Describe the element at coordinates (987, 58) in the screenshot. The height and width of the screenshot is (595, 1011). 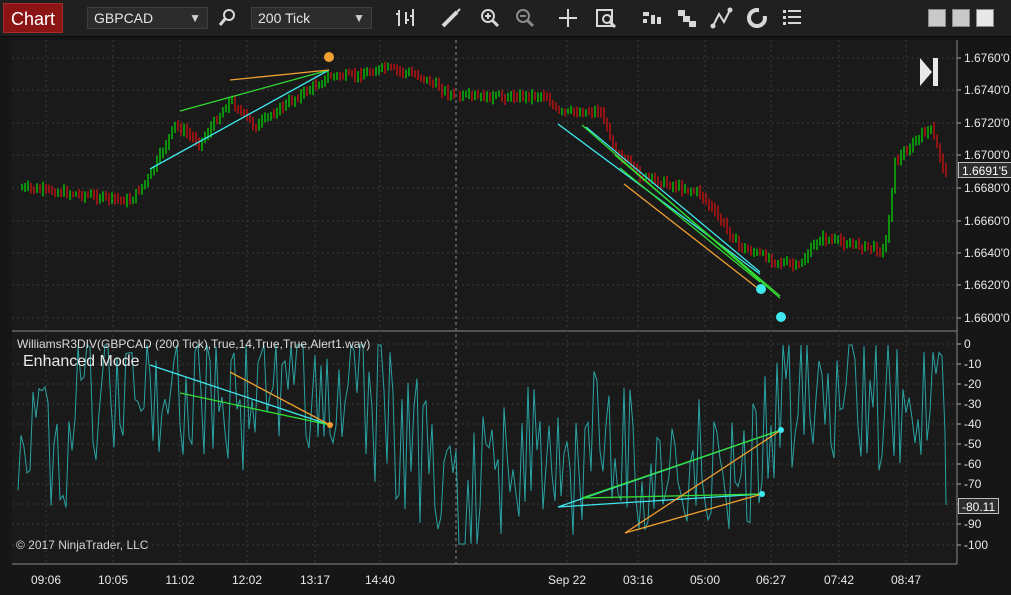
I see `price-tick-label: 1.6760'0` at that location.